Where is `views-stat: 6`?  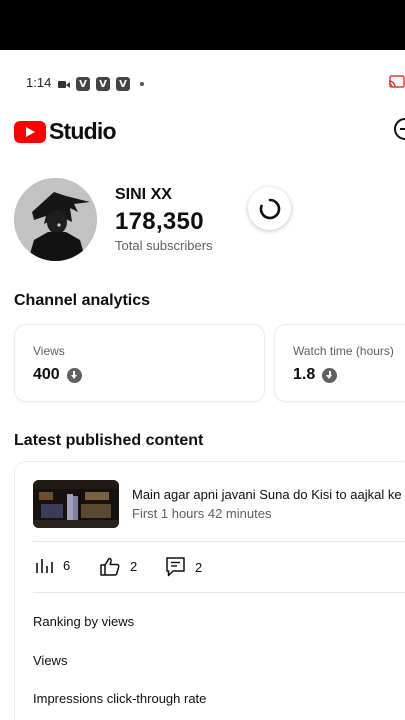 views-stat: 6 is located at coordinates (52, 565).